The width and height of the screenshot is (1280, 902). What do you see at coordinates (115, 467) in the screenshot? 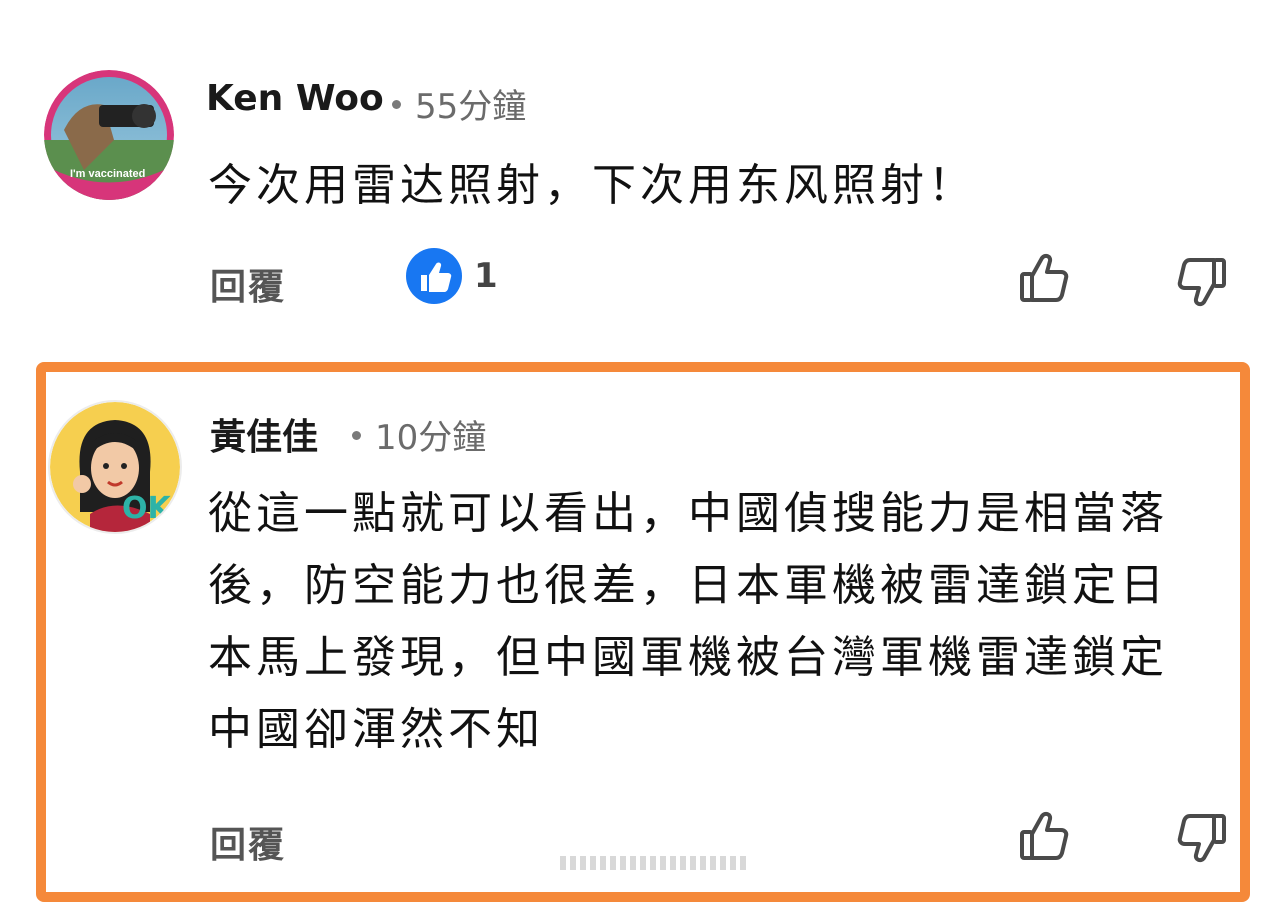
I see `avatar: OK` at bounding box center [115, 467].